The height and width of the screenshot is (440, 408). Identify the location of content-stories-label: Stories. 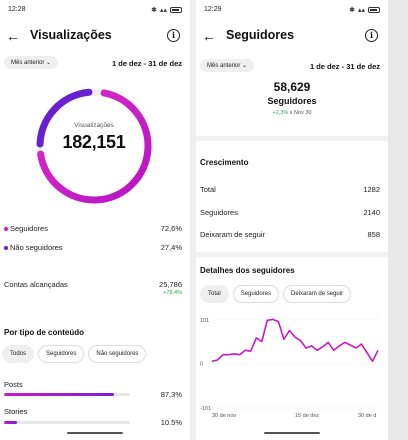
(16, 411).